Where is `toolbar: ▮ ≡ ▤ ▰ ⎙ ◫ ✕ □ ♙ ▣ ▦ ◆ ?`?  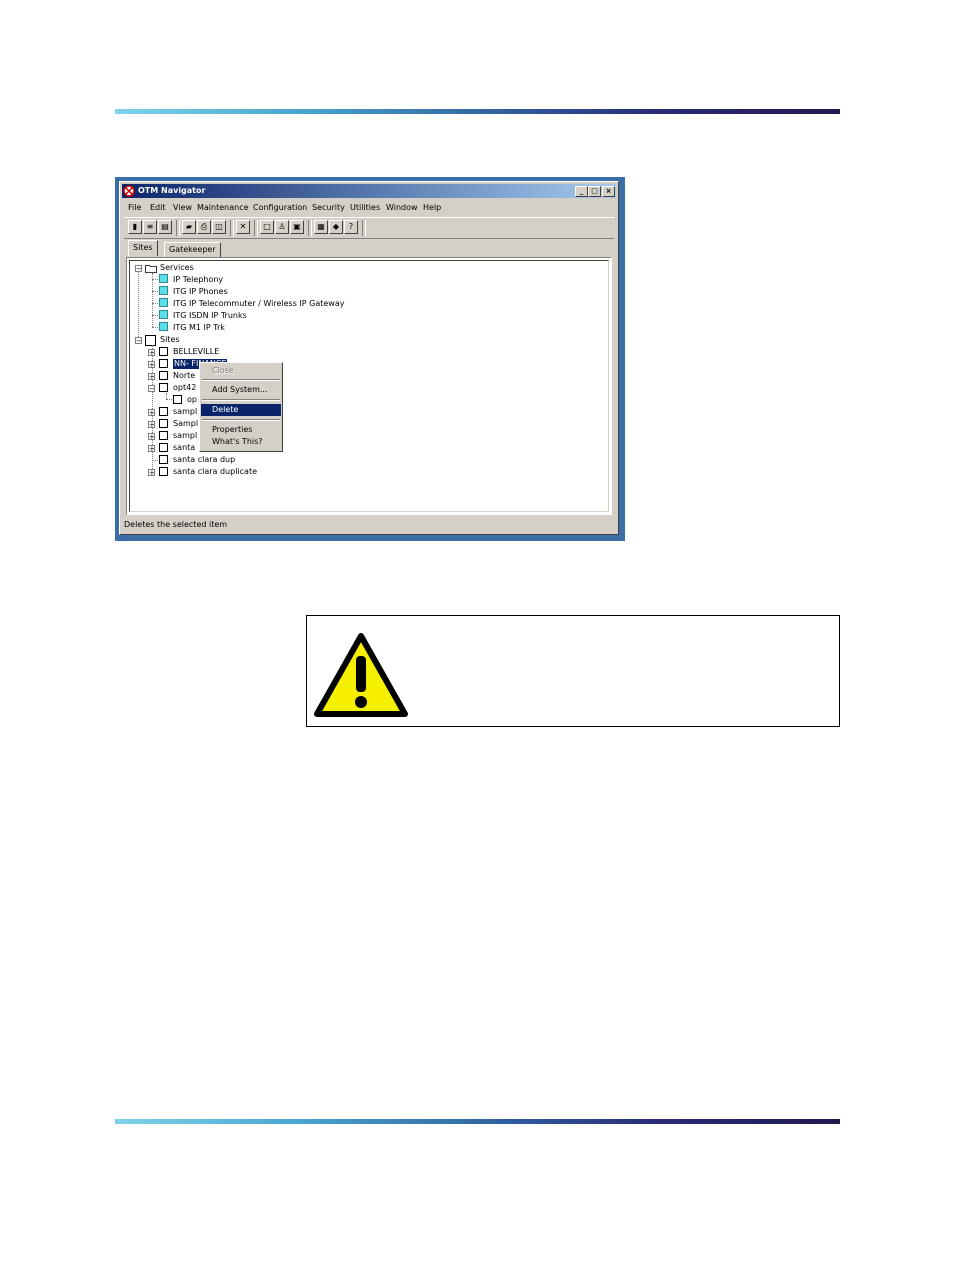 toolbar: ▮ ≡ ▤ ▰ ⎙ ◫ ✕ □ ♙ ▣ ▦ ◆ ? is located at coordinates (369, 228).